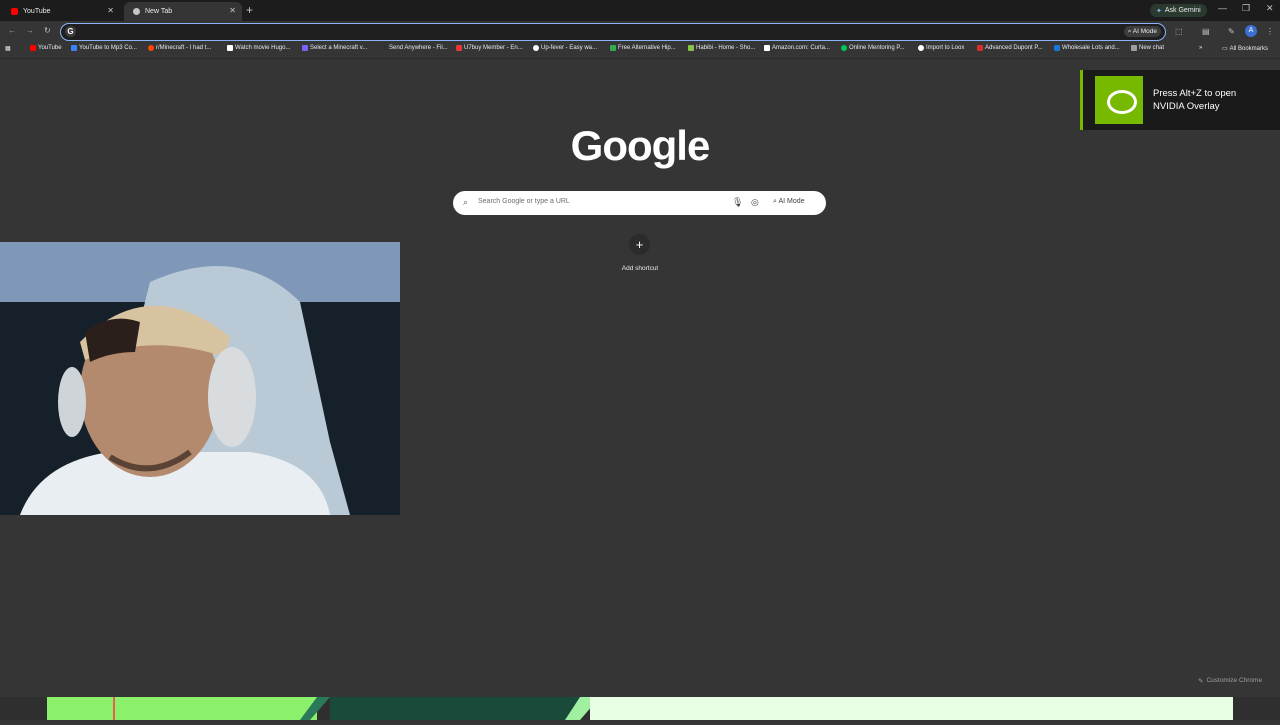  I want to click on toolbar: ← → ↻ G ⌕ AI Mode ⬚ ▤ ✎ ⋮, so click(640, 31).